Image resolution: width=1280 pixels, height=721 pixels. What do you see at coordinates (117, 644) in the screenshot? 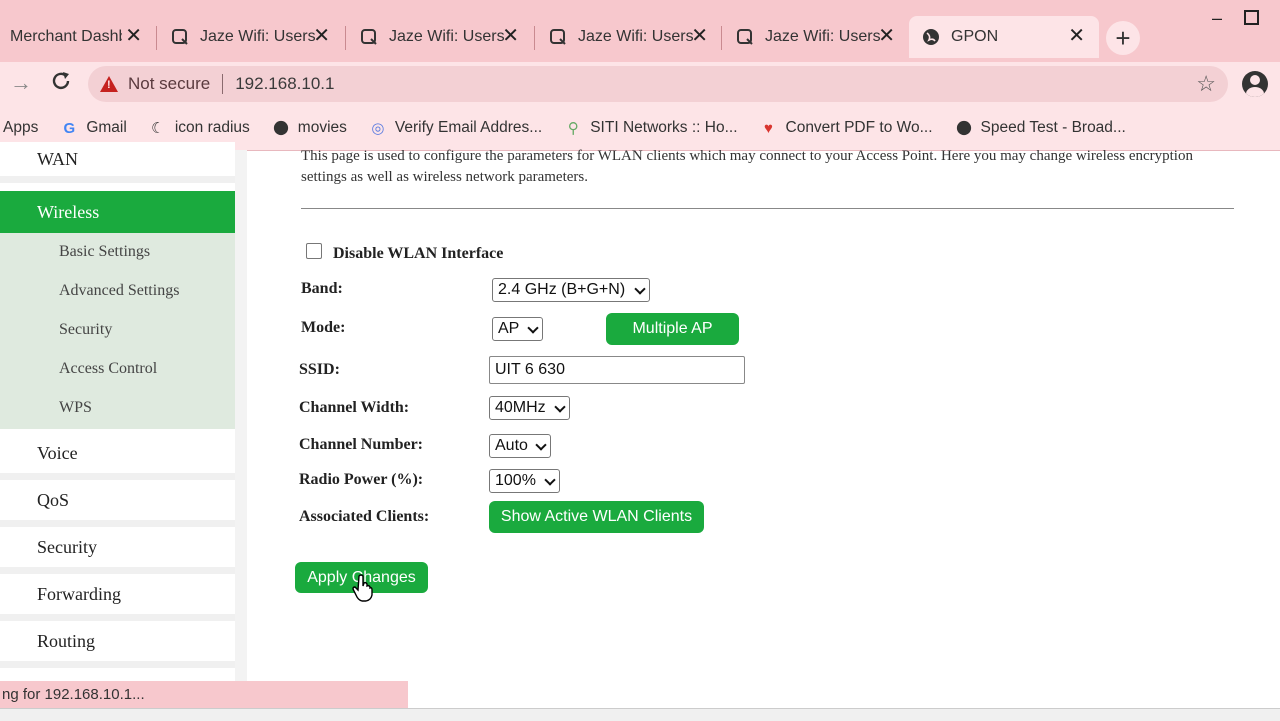
I see `sidebar-item-routing: Routing` at bounding box center [117, 644].